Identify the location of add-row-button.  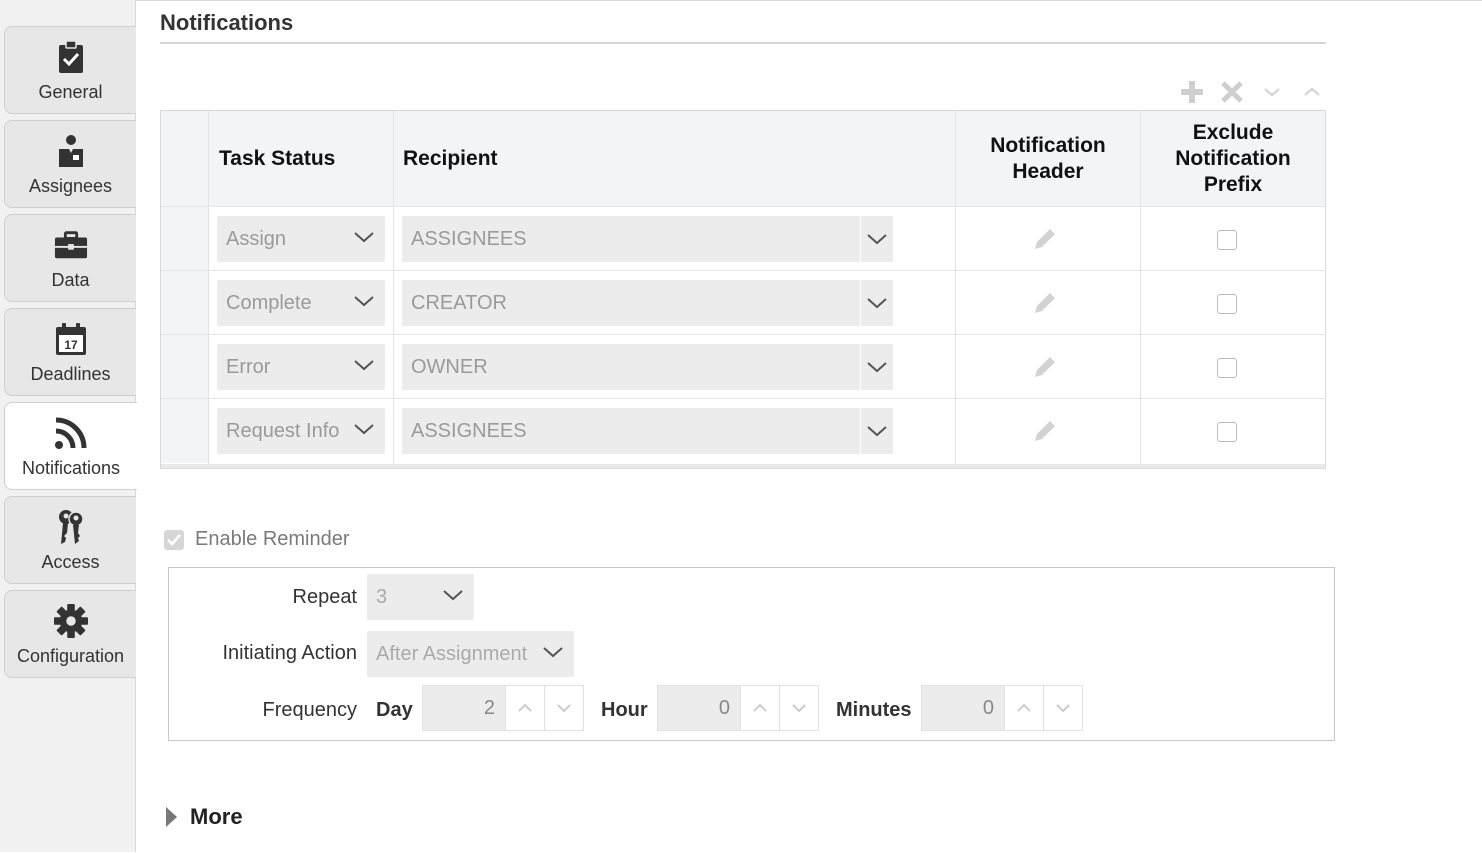
(1192, 92).